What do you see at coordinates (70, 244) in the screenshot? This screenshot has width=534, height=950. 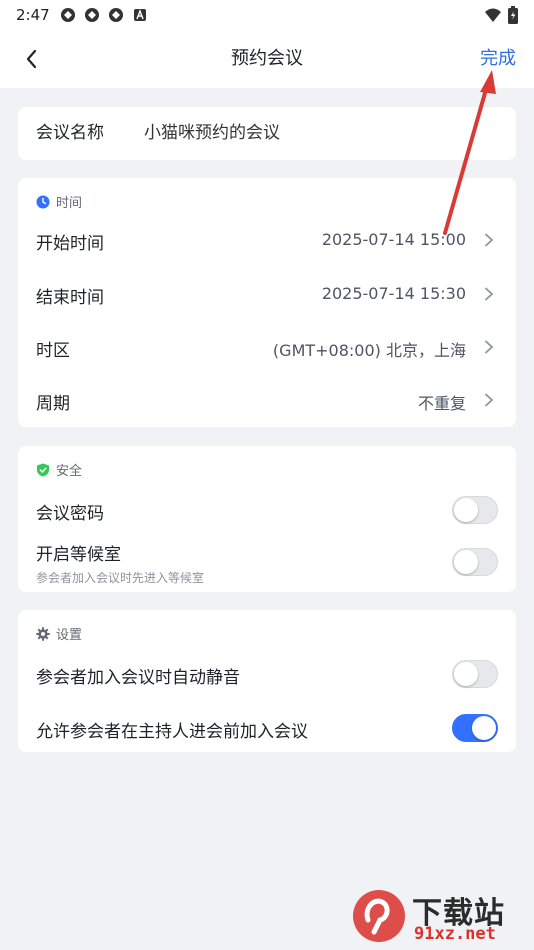 I see `start-time-label: 开始时间` at bounding box center [70, 244].